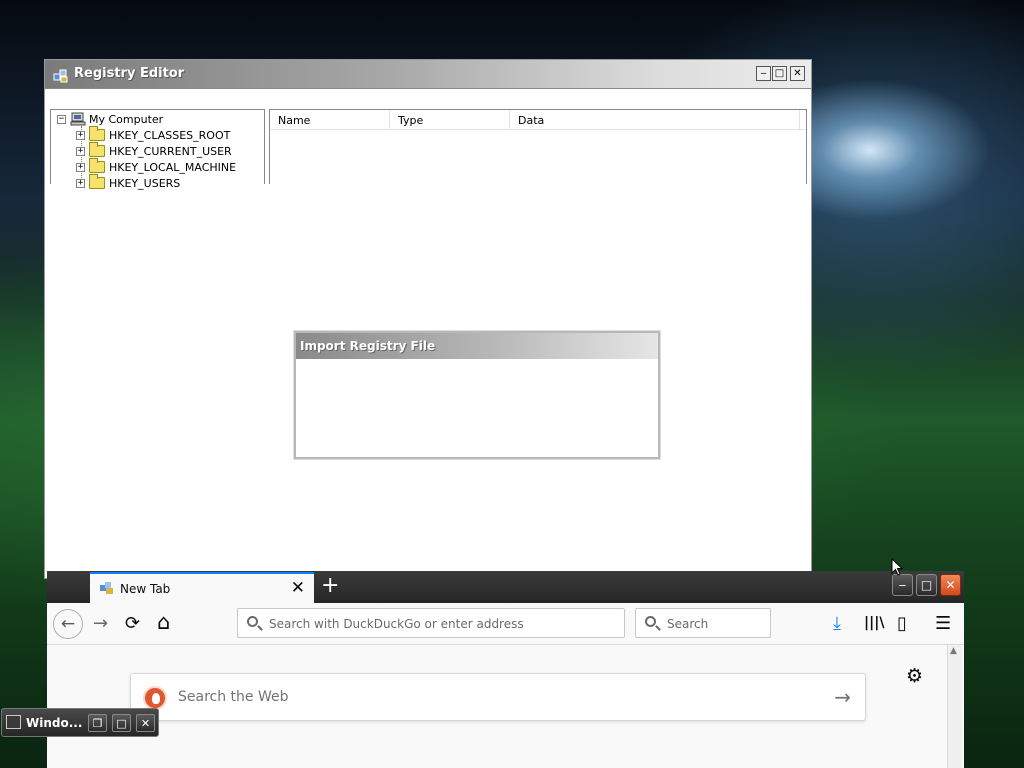 The height and width of the screenshot is (768, 1024). I want to click on tree-label: HKEY_USERS, so click(145, 183).